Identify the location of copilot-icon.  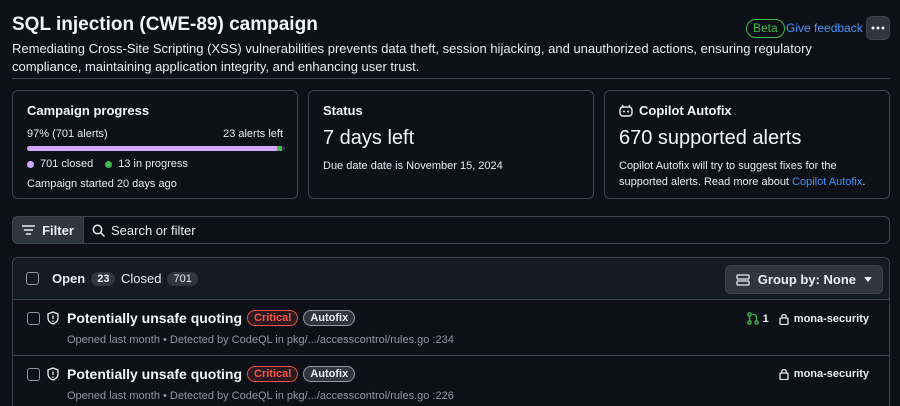
(626, 110).